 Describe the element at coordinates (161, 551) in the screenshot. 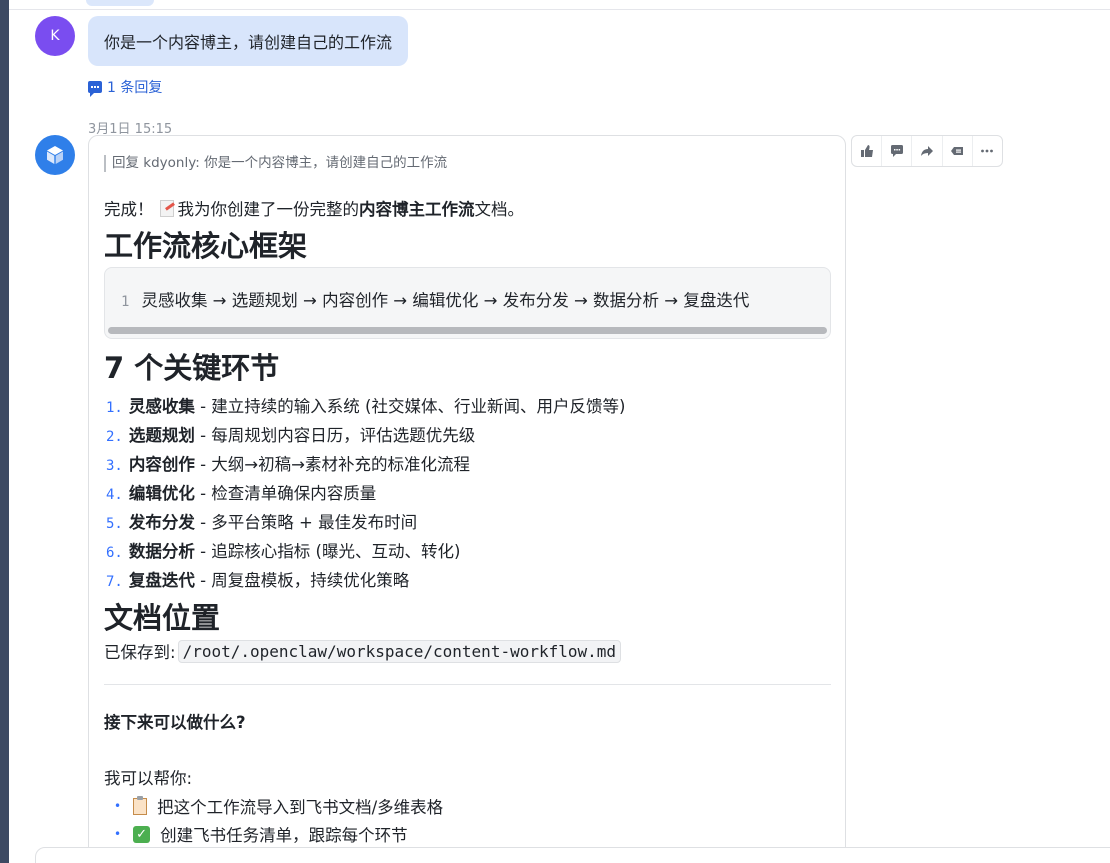

I see `step-title: 数据分析` at that location.